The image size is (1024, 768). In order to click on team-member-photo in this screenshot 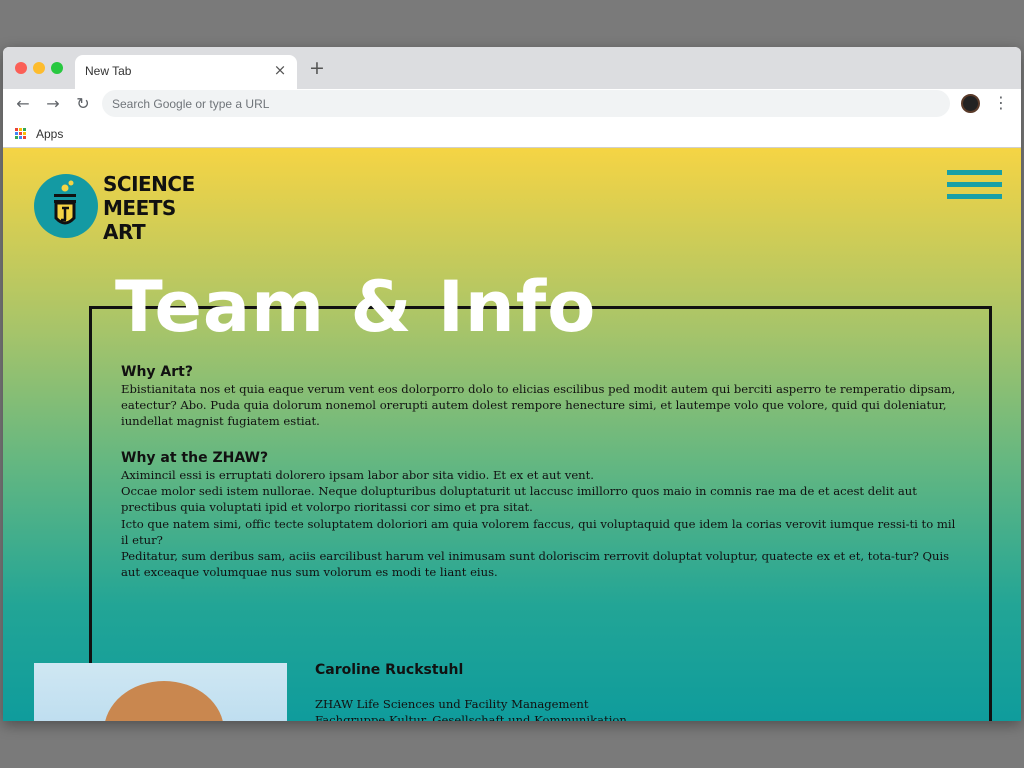, I will do `click(160, 692)`.